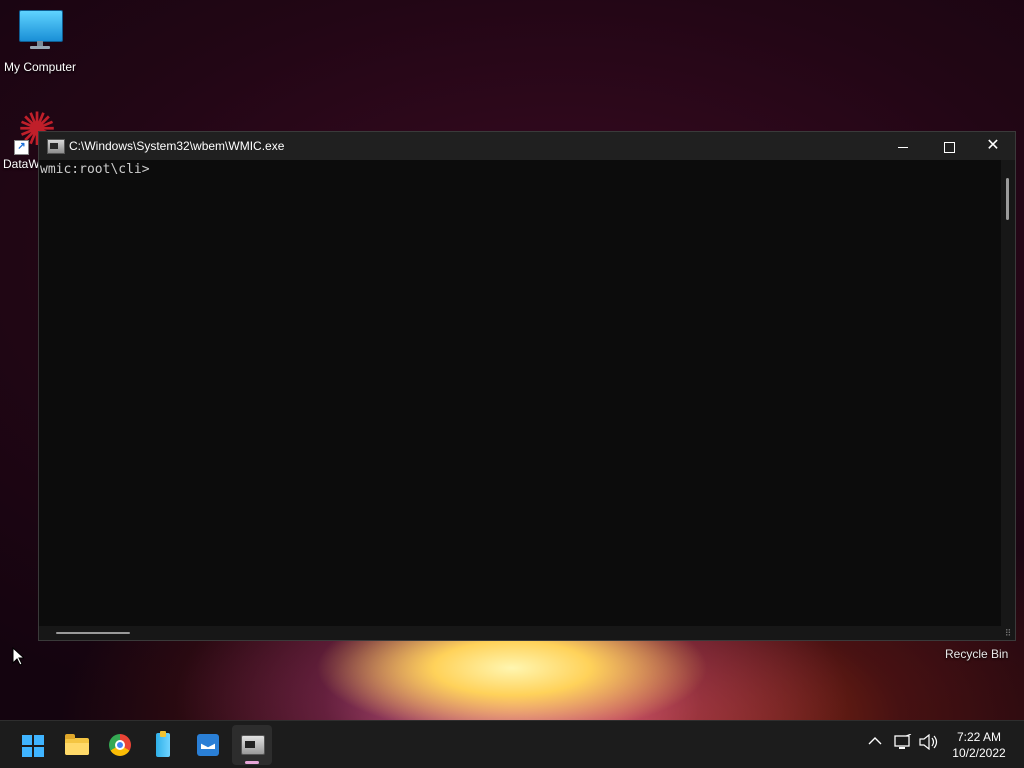 This screenshot has height=768, width=1024. What do you see at coordinates (21, 164) in the screenshot?
I see `desktop-icon-label: DataW` at bounding box center [21, 164].